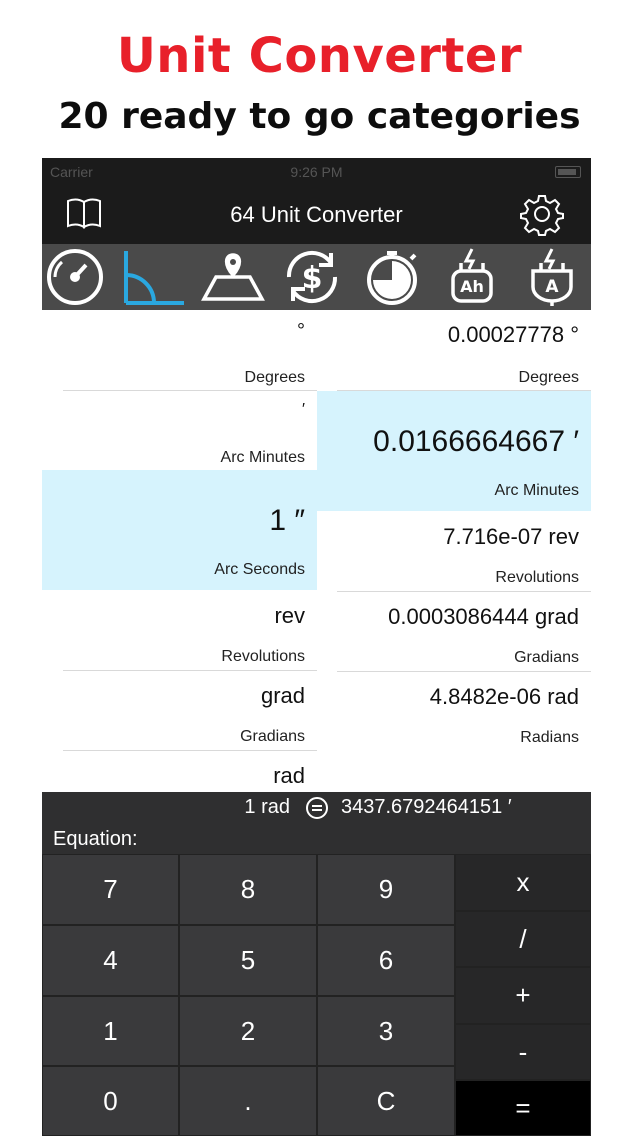 Image resolution: width=639 pixels, height=1136 pixels. I want to click on key-3: 3, so click(386, 1031).